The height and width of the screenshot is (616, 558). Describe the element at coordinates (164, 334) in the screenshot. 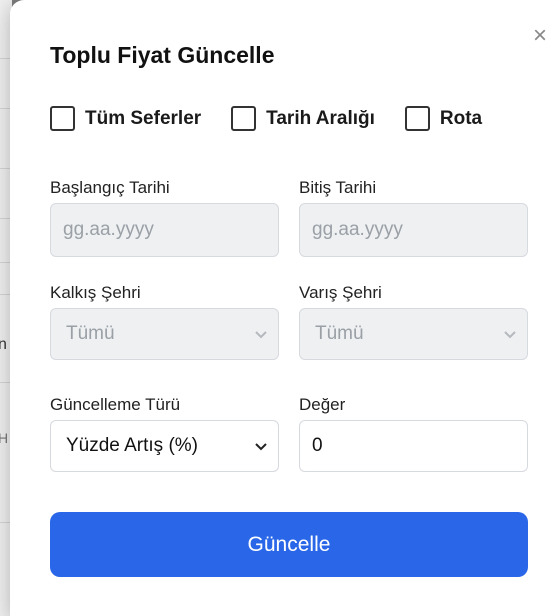

I see `departure-city-select: Tümü` at that location.